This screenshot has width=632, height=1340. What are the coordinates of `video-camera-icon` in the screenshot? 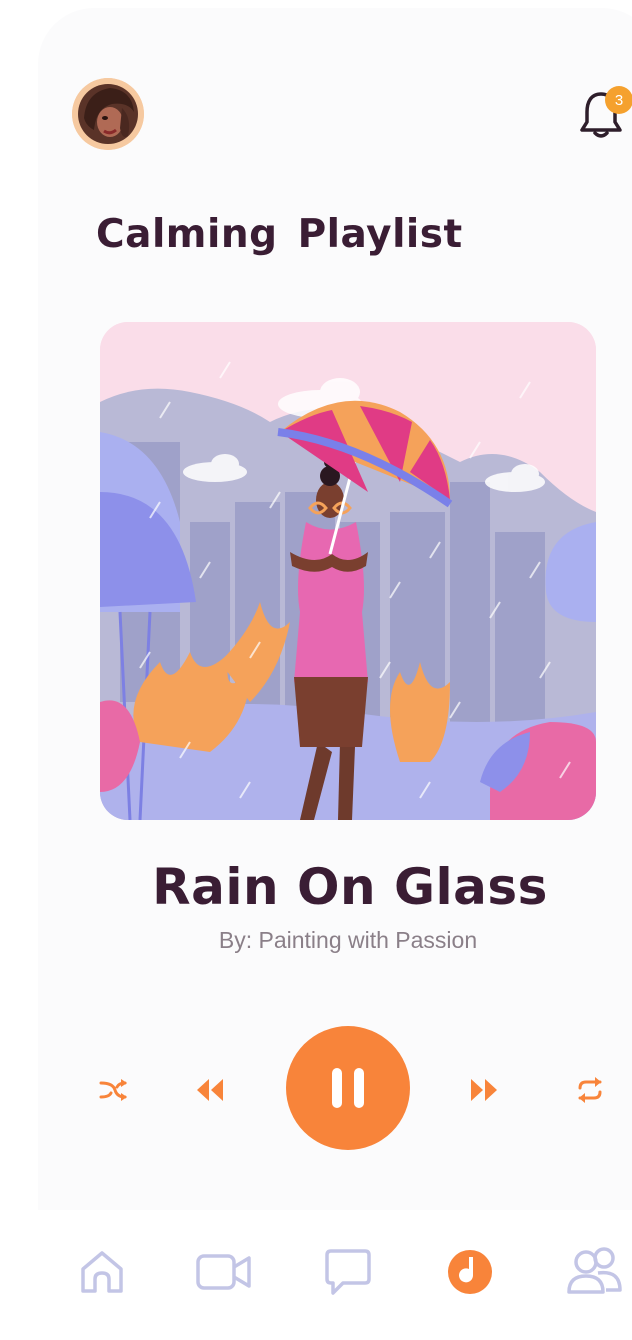 It's located at (223, 1272).